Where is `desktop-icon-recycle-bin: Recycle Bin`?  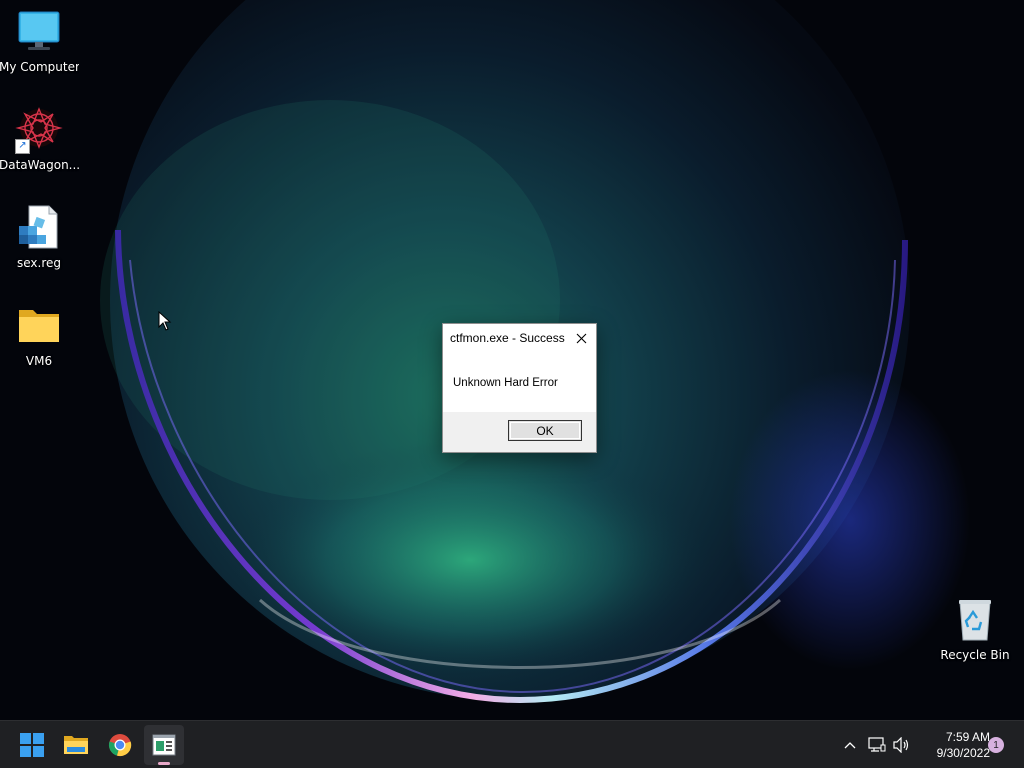
desktop-icon-recycle-bin: Recycle Bin is located at coordinates (975, 629).